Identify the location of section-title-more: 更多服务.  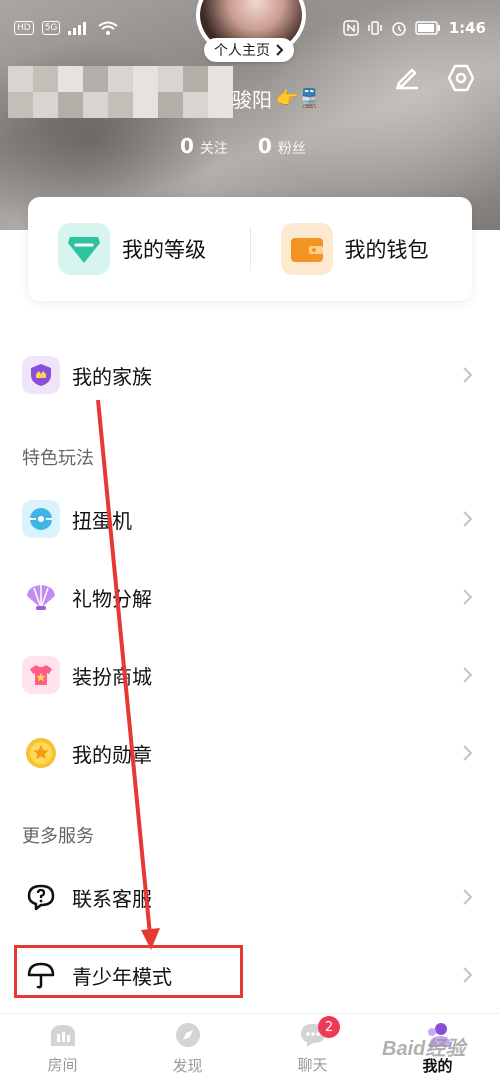
(58, 836).